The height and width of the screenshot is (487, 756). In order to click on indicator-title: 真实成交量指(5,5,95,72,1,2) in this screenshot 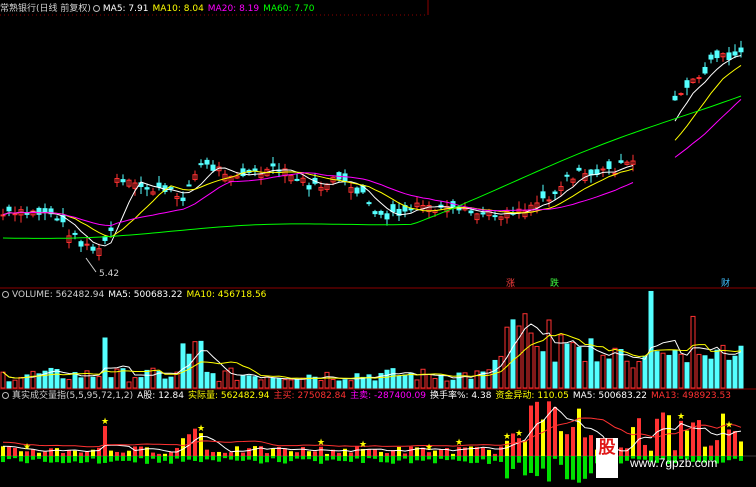, I will do `click(72, 396)`.